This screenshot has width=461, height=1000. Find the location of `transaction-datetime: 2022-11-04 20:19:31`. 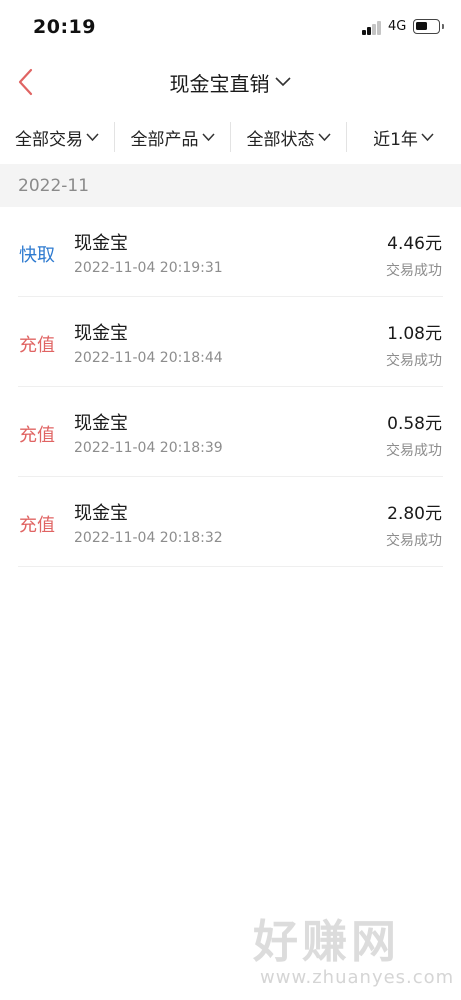

transaction-datetime: 2022-11-04 20:19:31 is located at coordinates (148, 268).